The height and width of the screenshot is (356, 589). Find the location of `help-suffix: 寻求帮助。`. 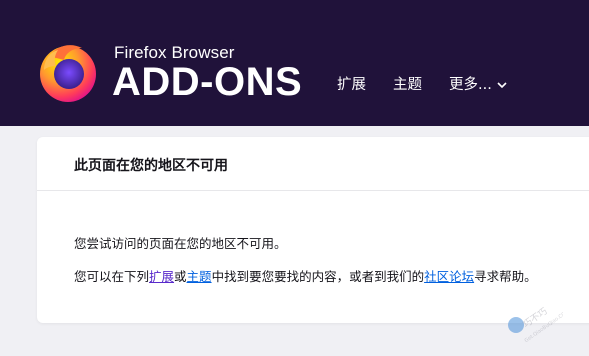

help-suffix: 寻求帮助。 is located at coordinates (505, 276).